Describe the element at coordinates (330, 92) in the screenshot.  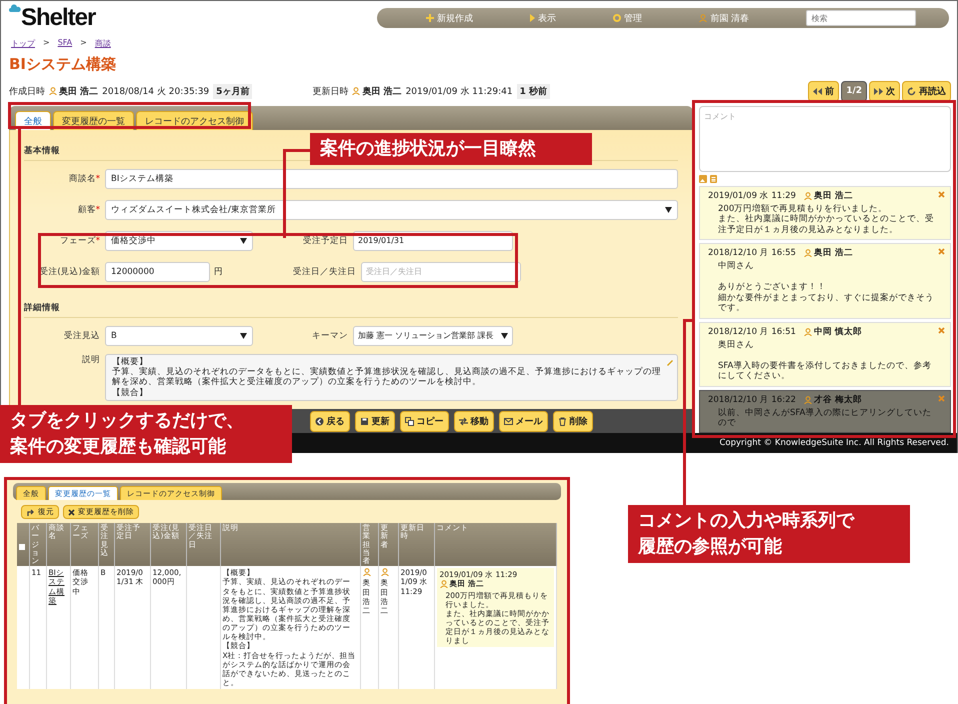
I see `meta-label: 更新日時` at that location.